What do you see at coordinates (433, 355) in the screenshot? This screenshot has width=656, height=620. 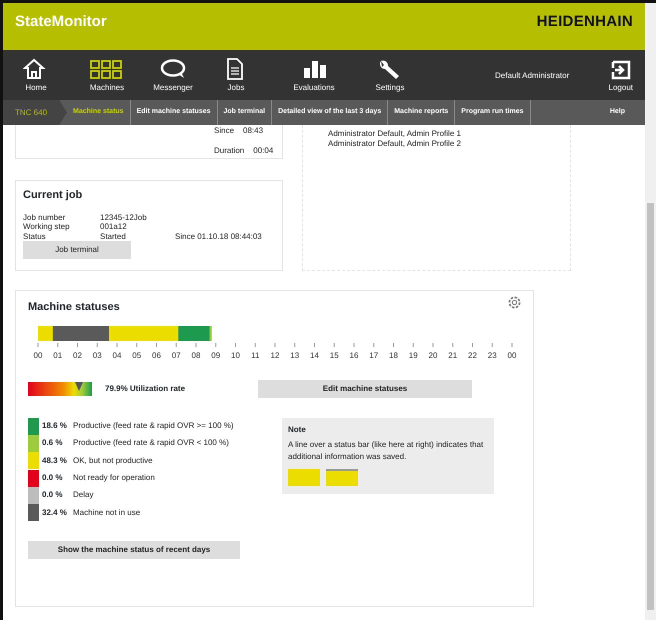 I see `hour-label: 20` at bounding box center [433, 355].